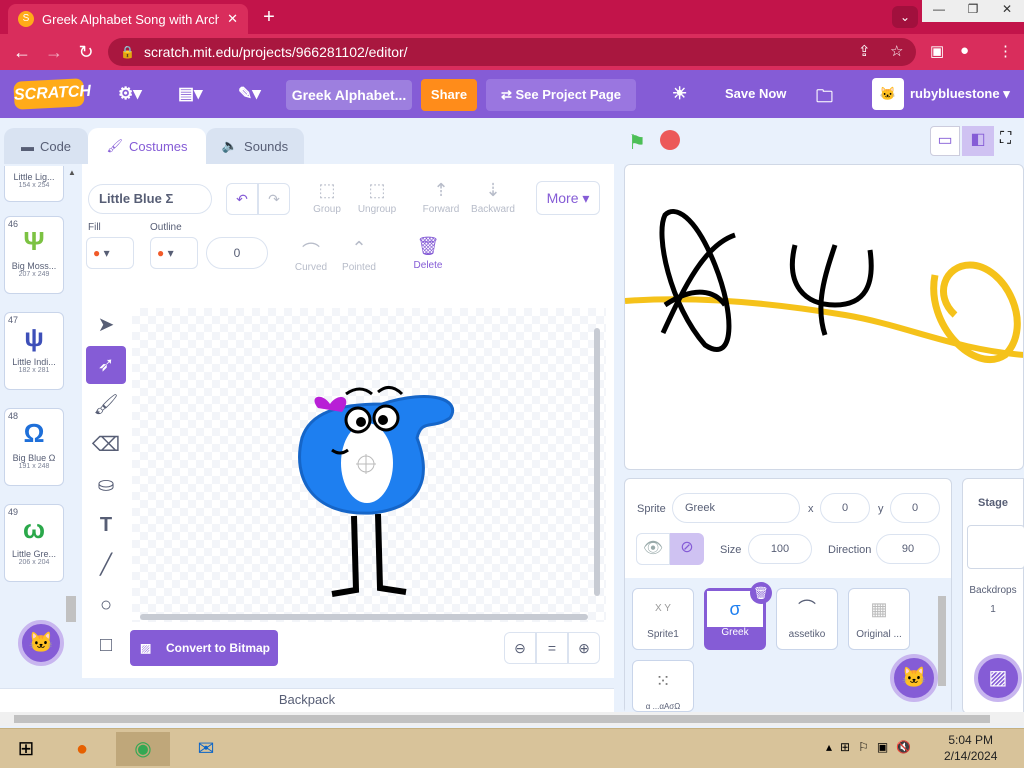 This screenshot has height=768, width=1024. I want to click on edit-menu-icon: ✎▾, so click(249, 94).